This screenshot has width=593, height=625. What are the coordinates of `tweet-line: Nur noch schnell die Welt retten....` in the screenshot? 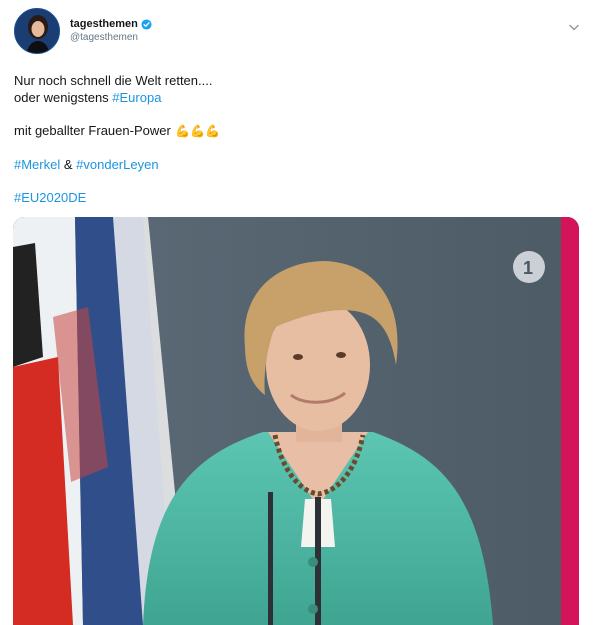 It's located at (113, 80).